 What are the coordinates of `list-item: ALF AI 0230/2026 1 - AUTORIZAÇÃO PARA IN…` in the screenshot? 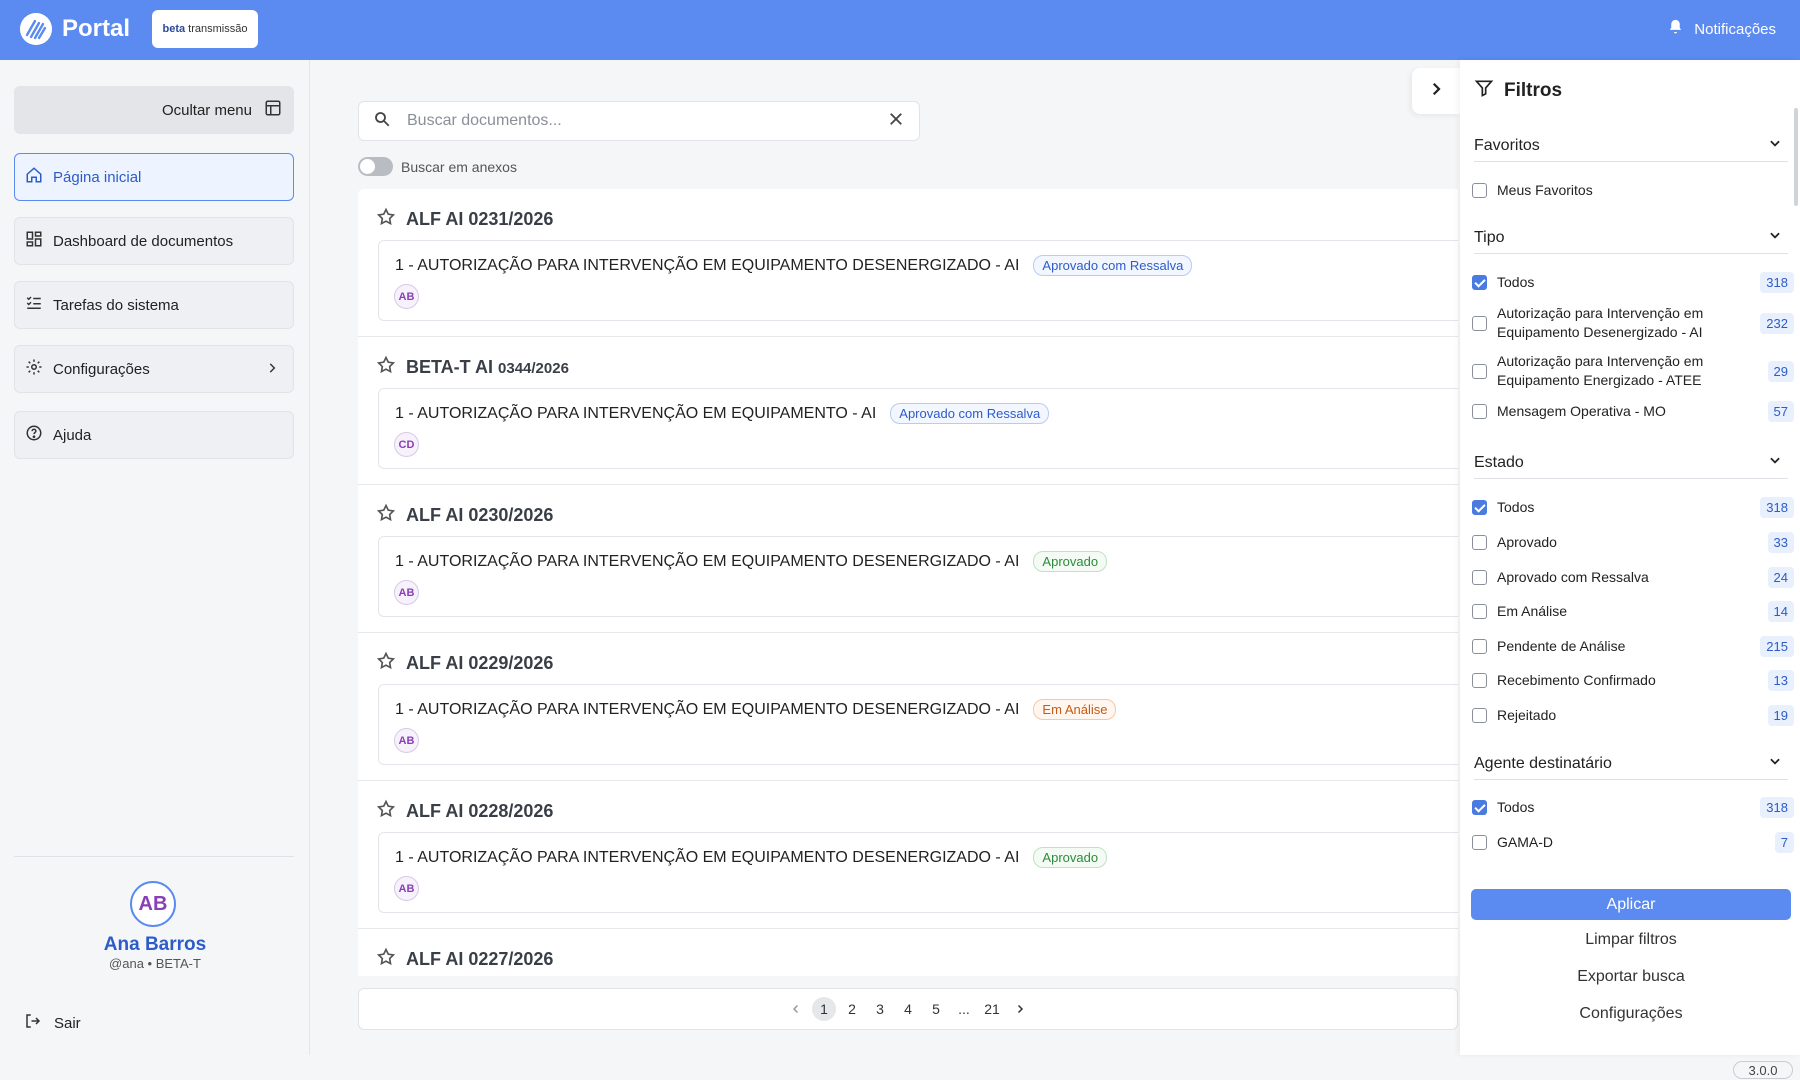 It's located at (908, 559).